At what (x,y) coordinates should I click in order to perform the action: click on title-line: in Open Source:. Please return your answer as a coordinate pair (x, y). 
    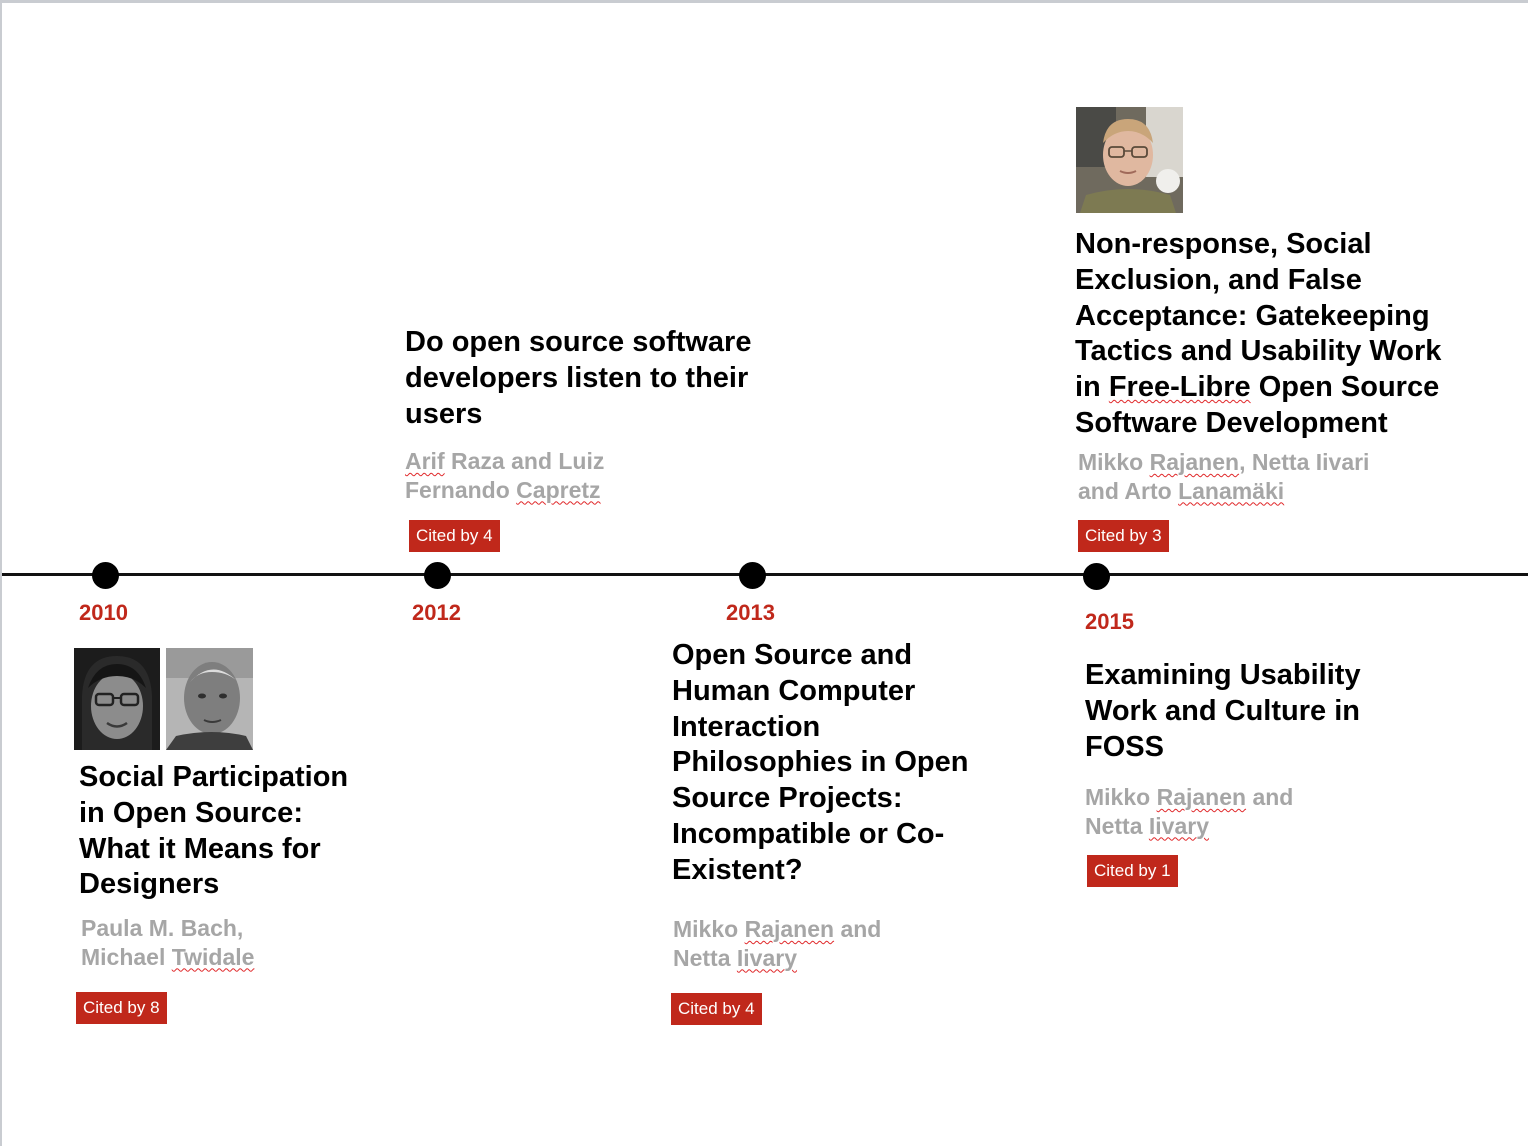
    Looking at the image, I should click on (191, 812).